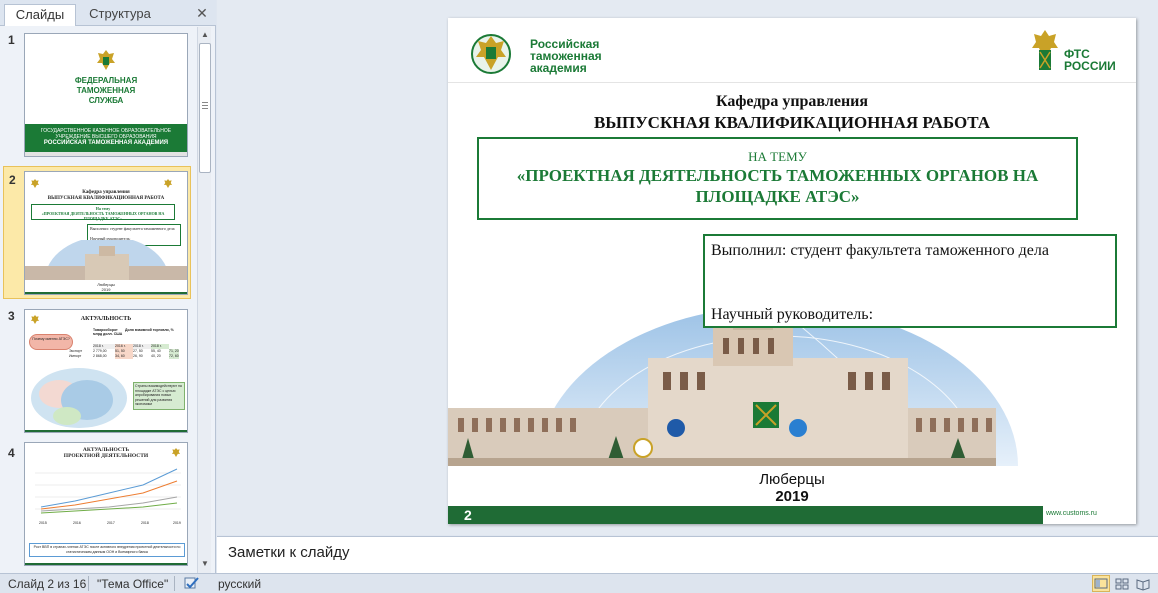 The image size is (1158, 593). Describe the element at coordinates (149, 330) in the screenshot. I see `thumb-share-caption: Доля взаимной торговли, %` at that location.